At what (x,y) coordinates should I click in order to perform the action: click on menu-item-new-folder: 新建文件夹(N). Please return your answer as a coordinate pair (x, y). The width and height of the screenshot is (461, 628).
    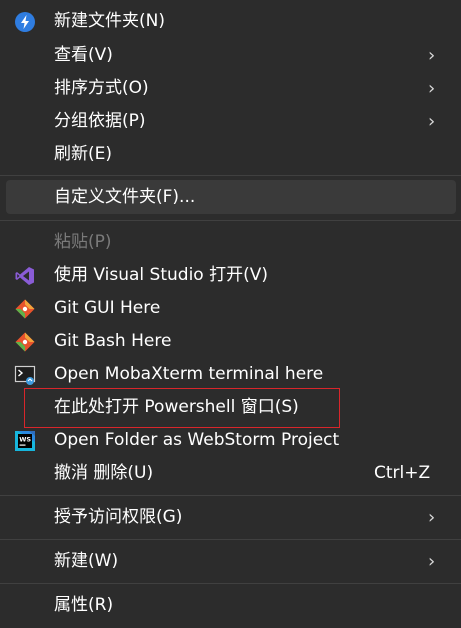
    Looking at the image, I should click on (230, 21).